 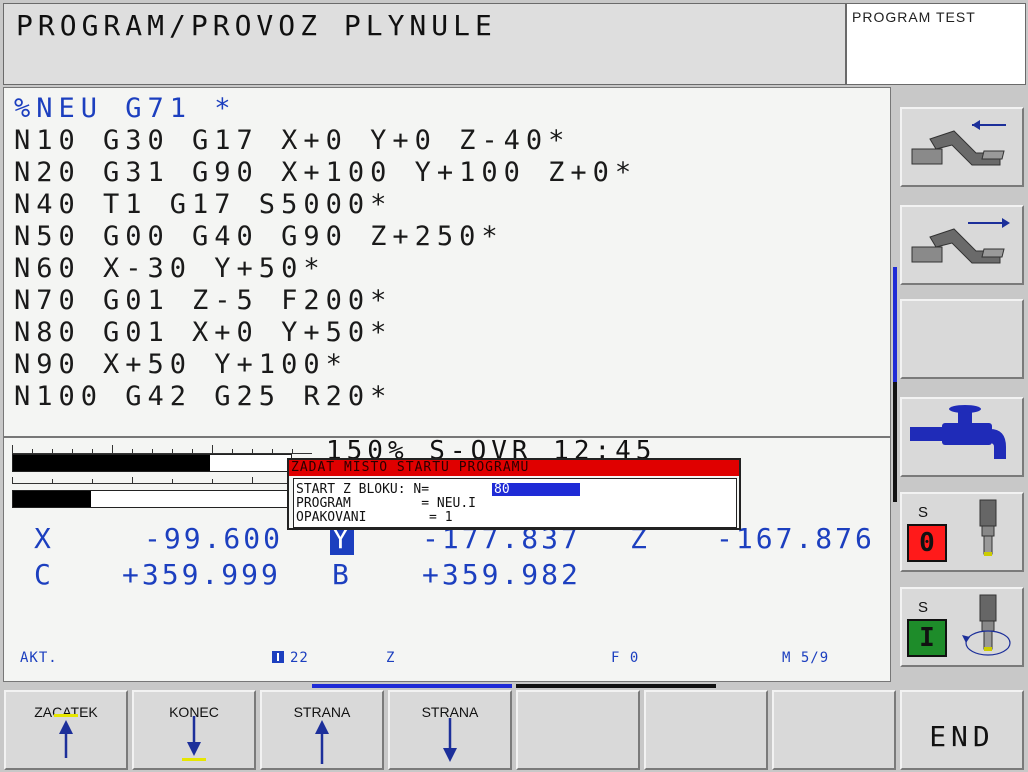 What do you see at coordinates (363, 489) in the screenshot?
I see `start-block-label: START Z BLOKU: N=` at bounding box center [363, 489].